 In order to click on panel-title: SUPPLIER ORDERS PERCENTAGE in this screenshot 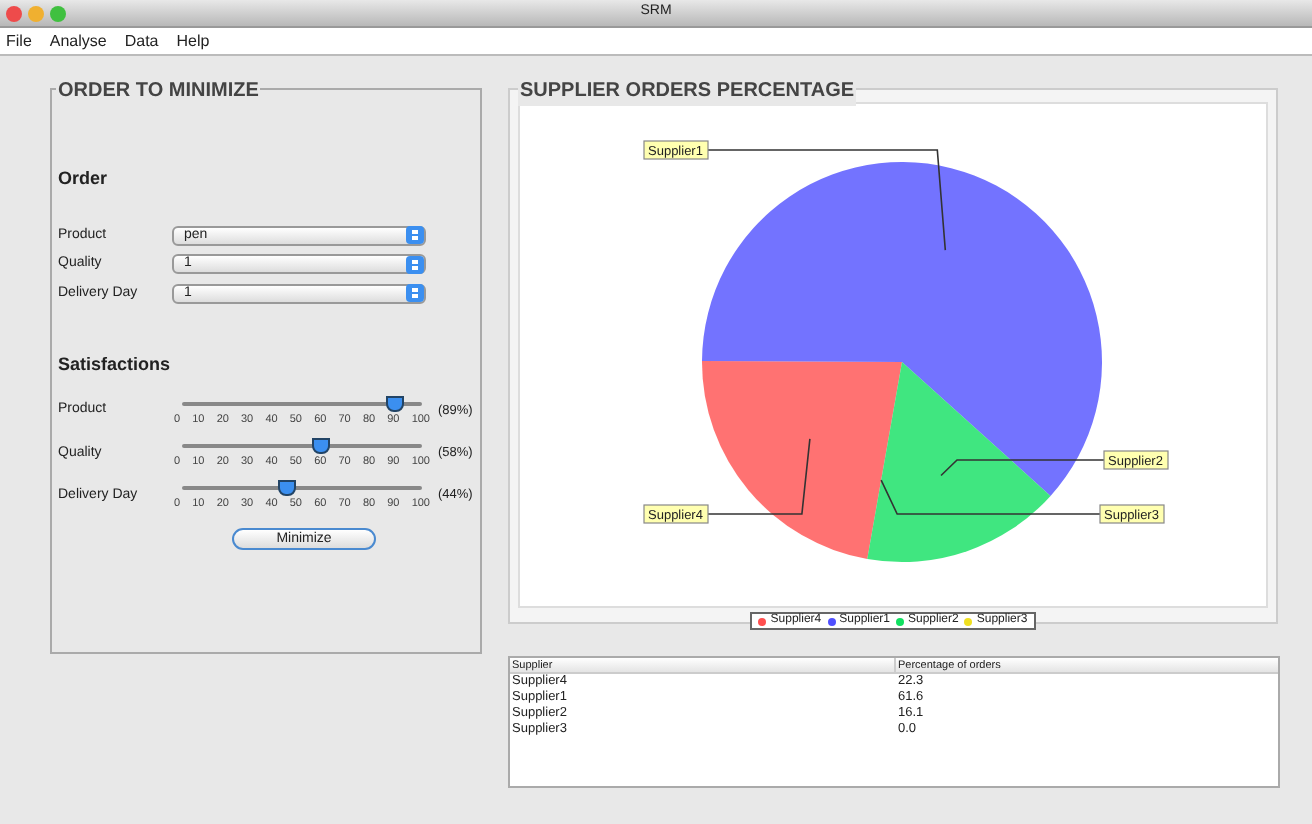, I will do `click(687, 91)`.